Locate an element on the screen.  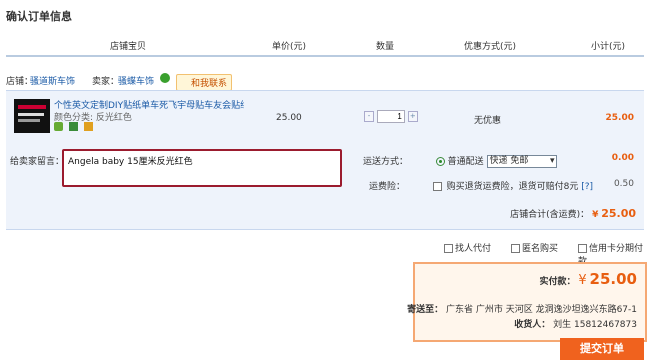
shop-total-label: 店铺合计(含运费)： is located at coordinates (550, 215).